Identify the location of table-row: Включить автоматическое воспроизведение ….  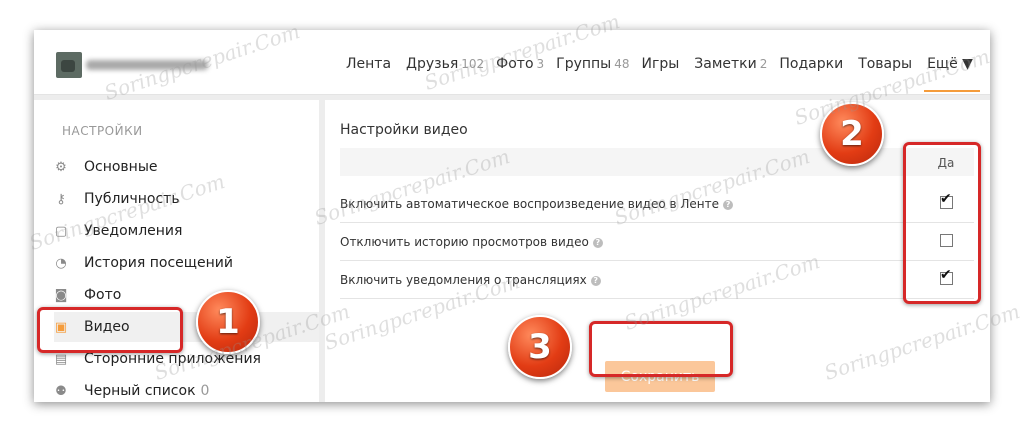
(657, 204).